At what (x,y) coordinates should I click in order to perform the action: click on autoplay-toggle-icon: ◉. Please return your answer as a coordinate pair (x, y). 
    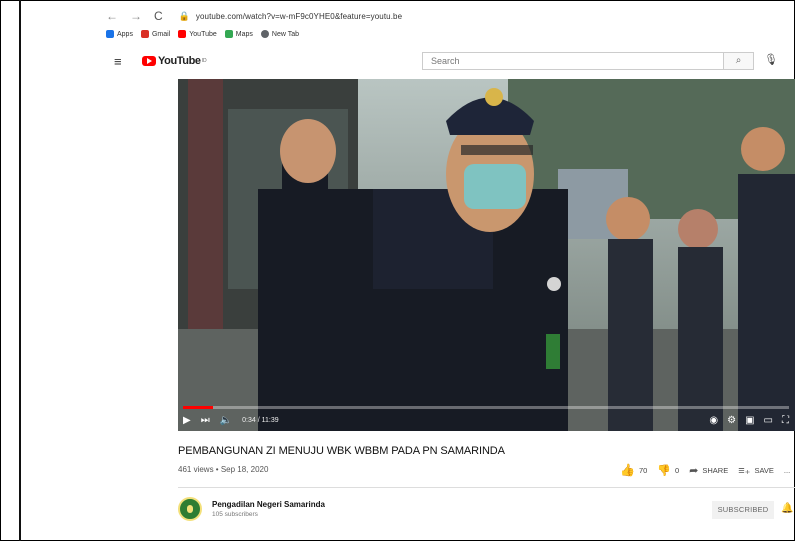
    Looking at the image, I should click on (713, 420).